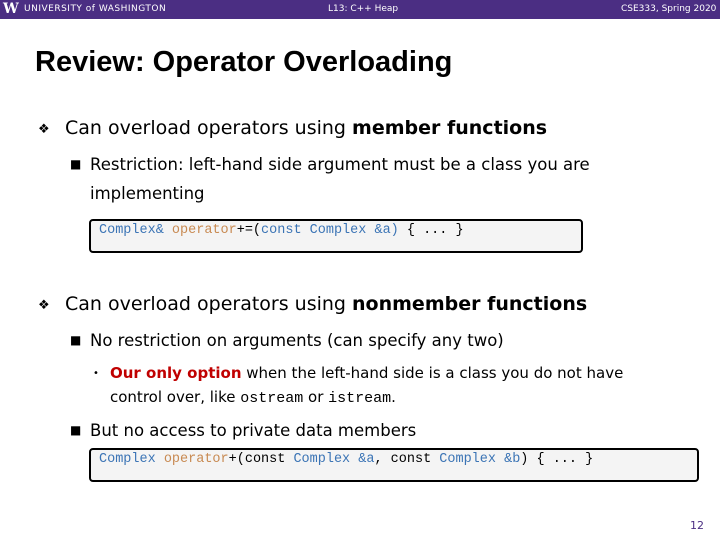 This screenshot has height=540, width=720. What do you see at coordinates (261, 459) in the screenshot?
I see `code-token: +(const` at bounding box center [261, 459].